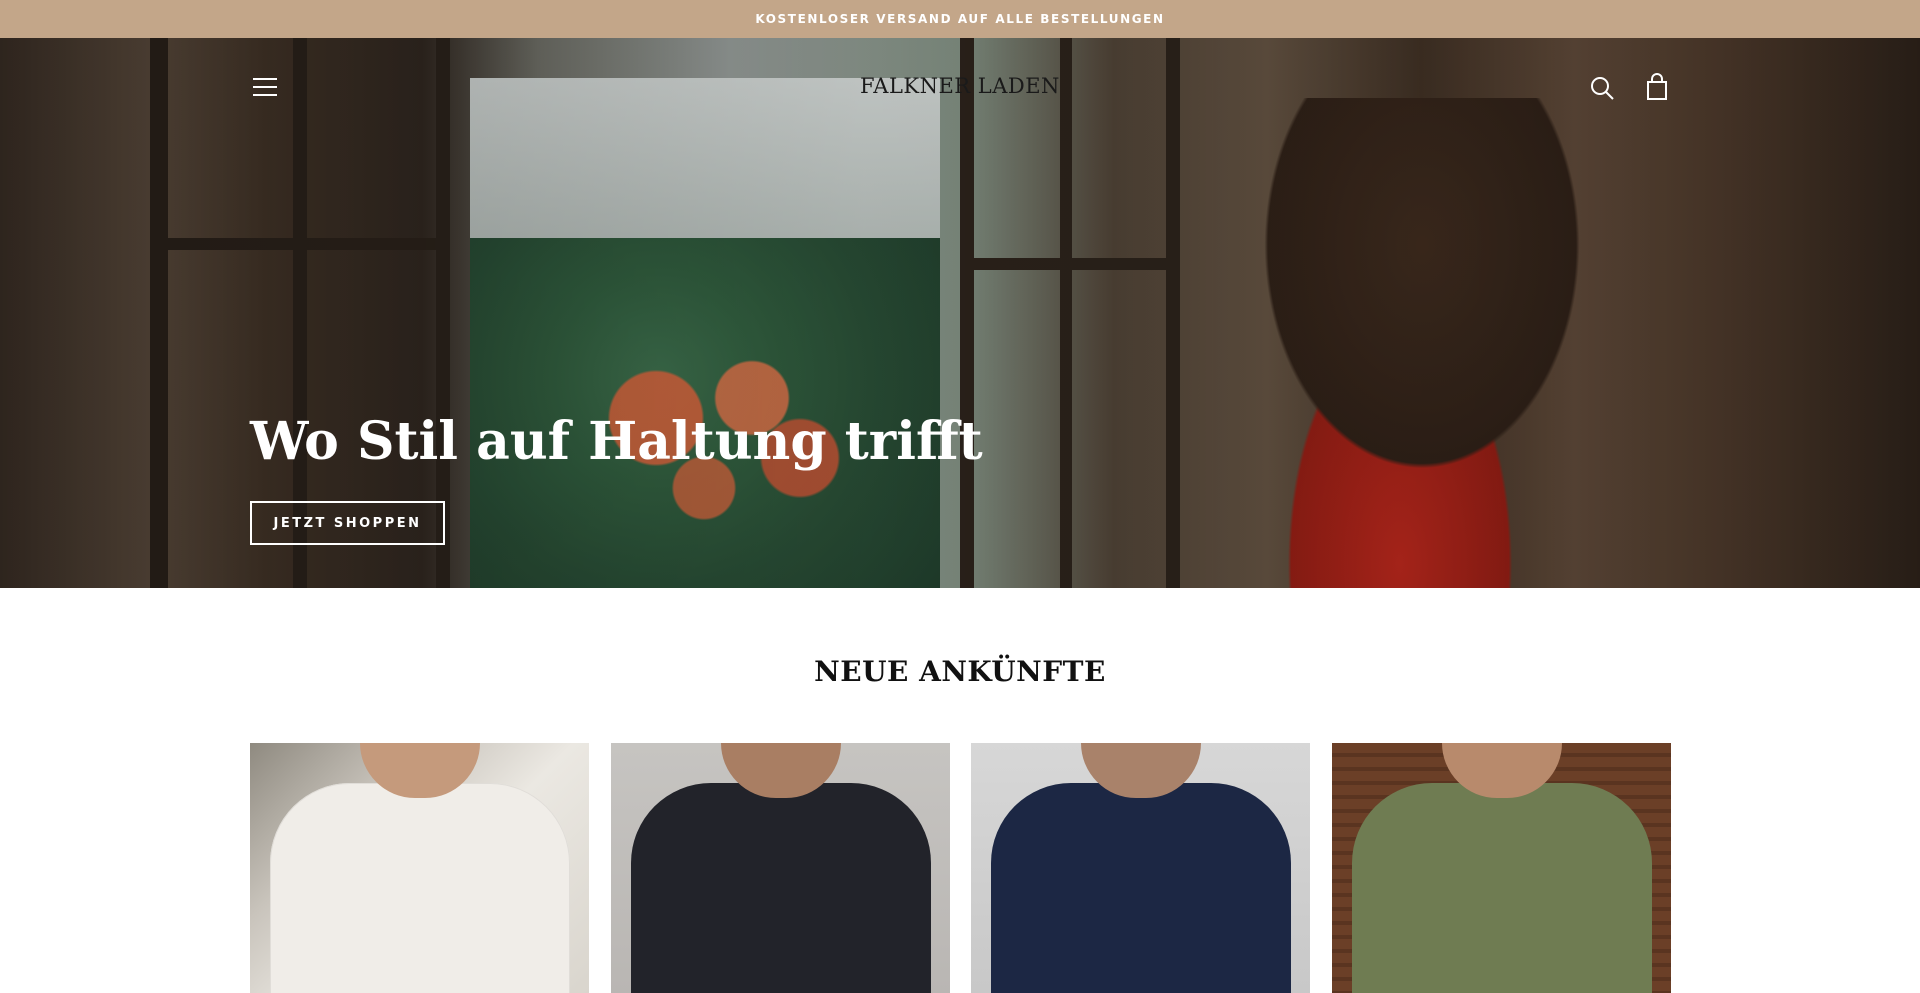  I want to click on site-header: FALKNER LADEN, so click(960, 87).